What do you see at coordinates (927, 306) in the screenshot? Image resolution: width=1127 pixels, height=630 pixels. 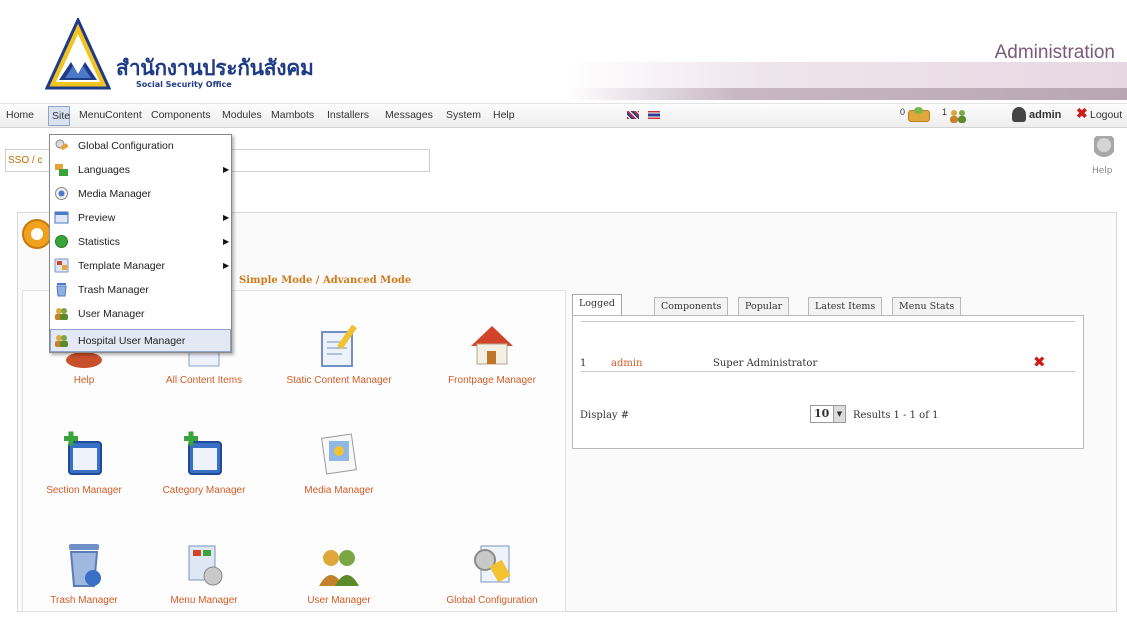 I see `tab-menu-stats: Menu Stats` at bounding box center [927, 306].